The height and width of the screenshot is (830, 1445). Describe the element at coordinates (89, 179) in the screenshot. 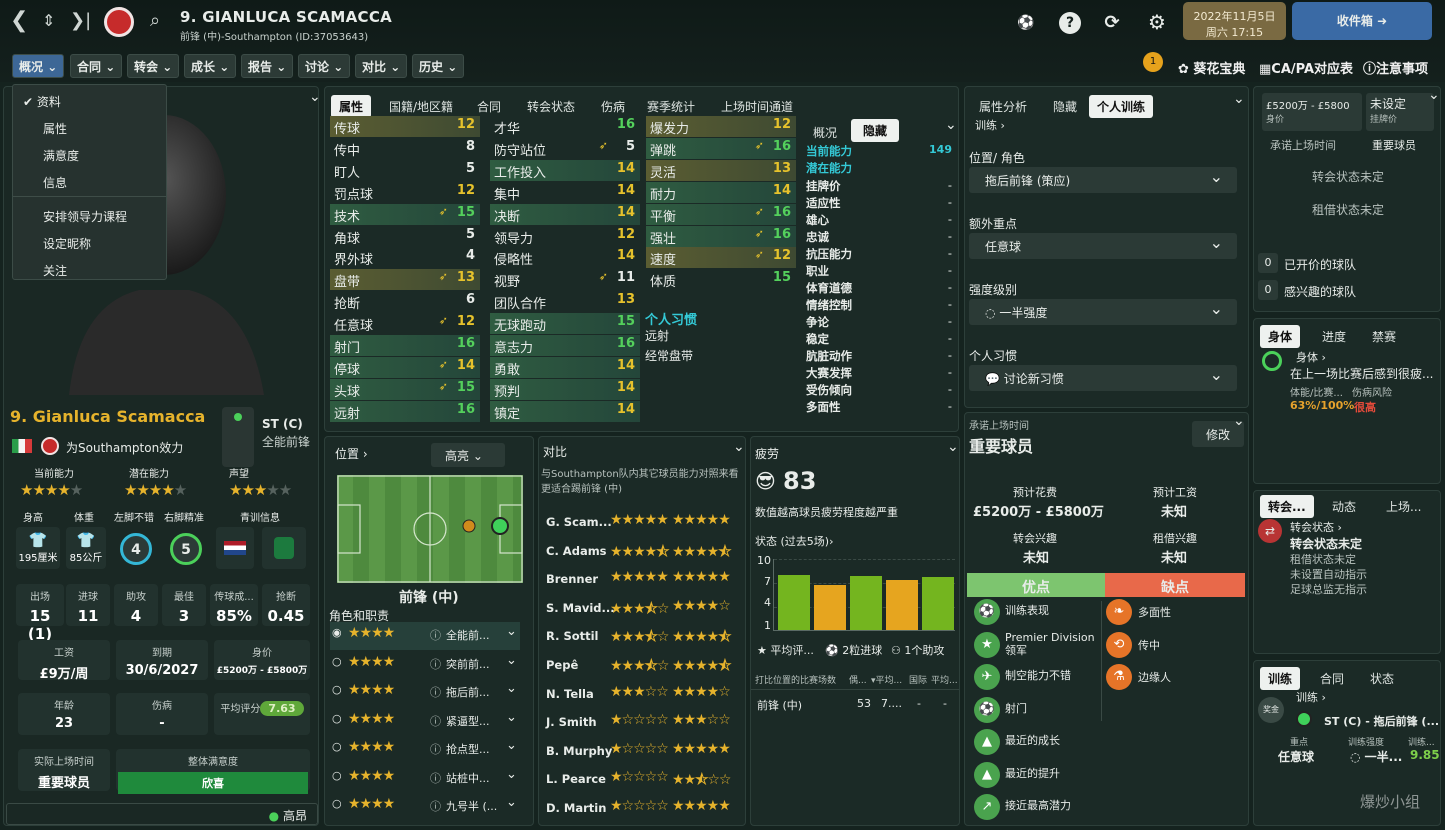

I see `dropdown-item-info: 信息` at that location.